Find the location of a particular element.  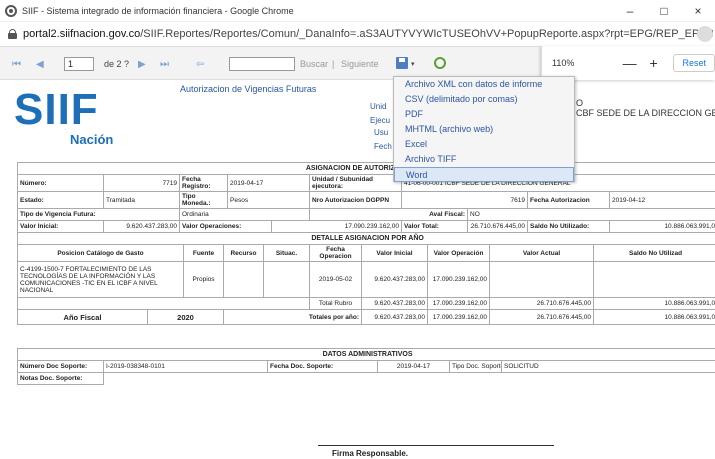

export-xml-item: Archivo XML con datos de informe is located at coordinates (484, 84).